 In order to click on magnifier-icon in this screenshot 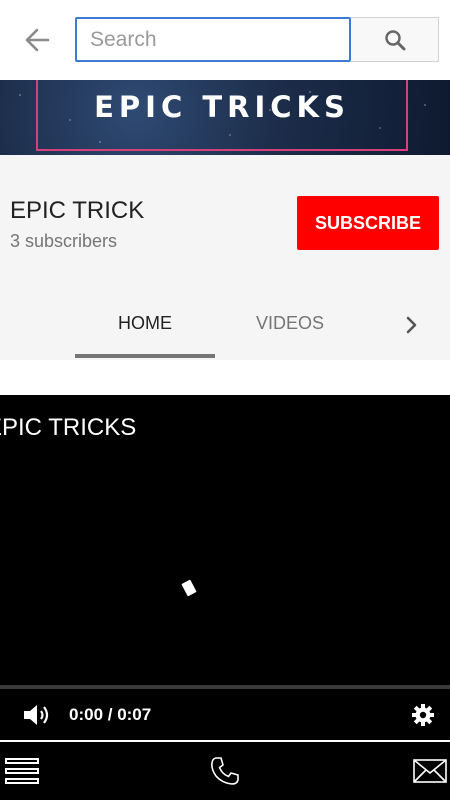, I will do `click(394, 39)`.